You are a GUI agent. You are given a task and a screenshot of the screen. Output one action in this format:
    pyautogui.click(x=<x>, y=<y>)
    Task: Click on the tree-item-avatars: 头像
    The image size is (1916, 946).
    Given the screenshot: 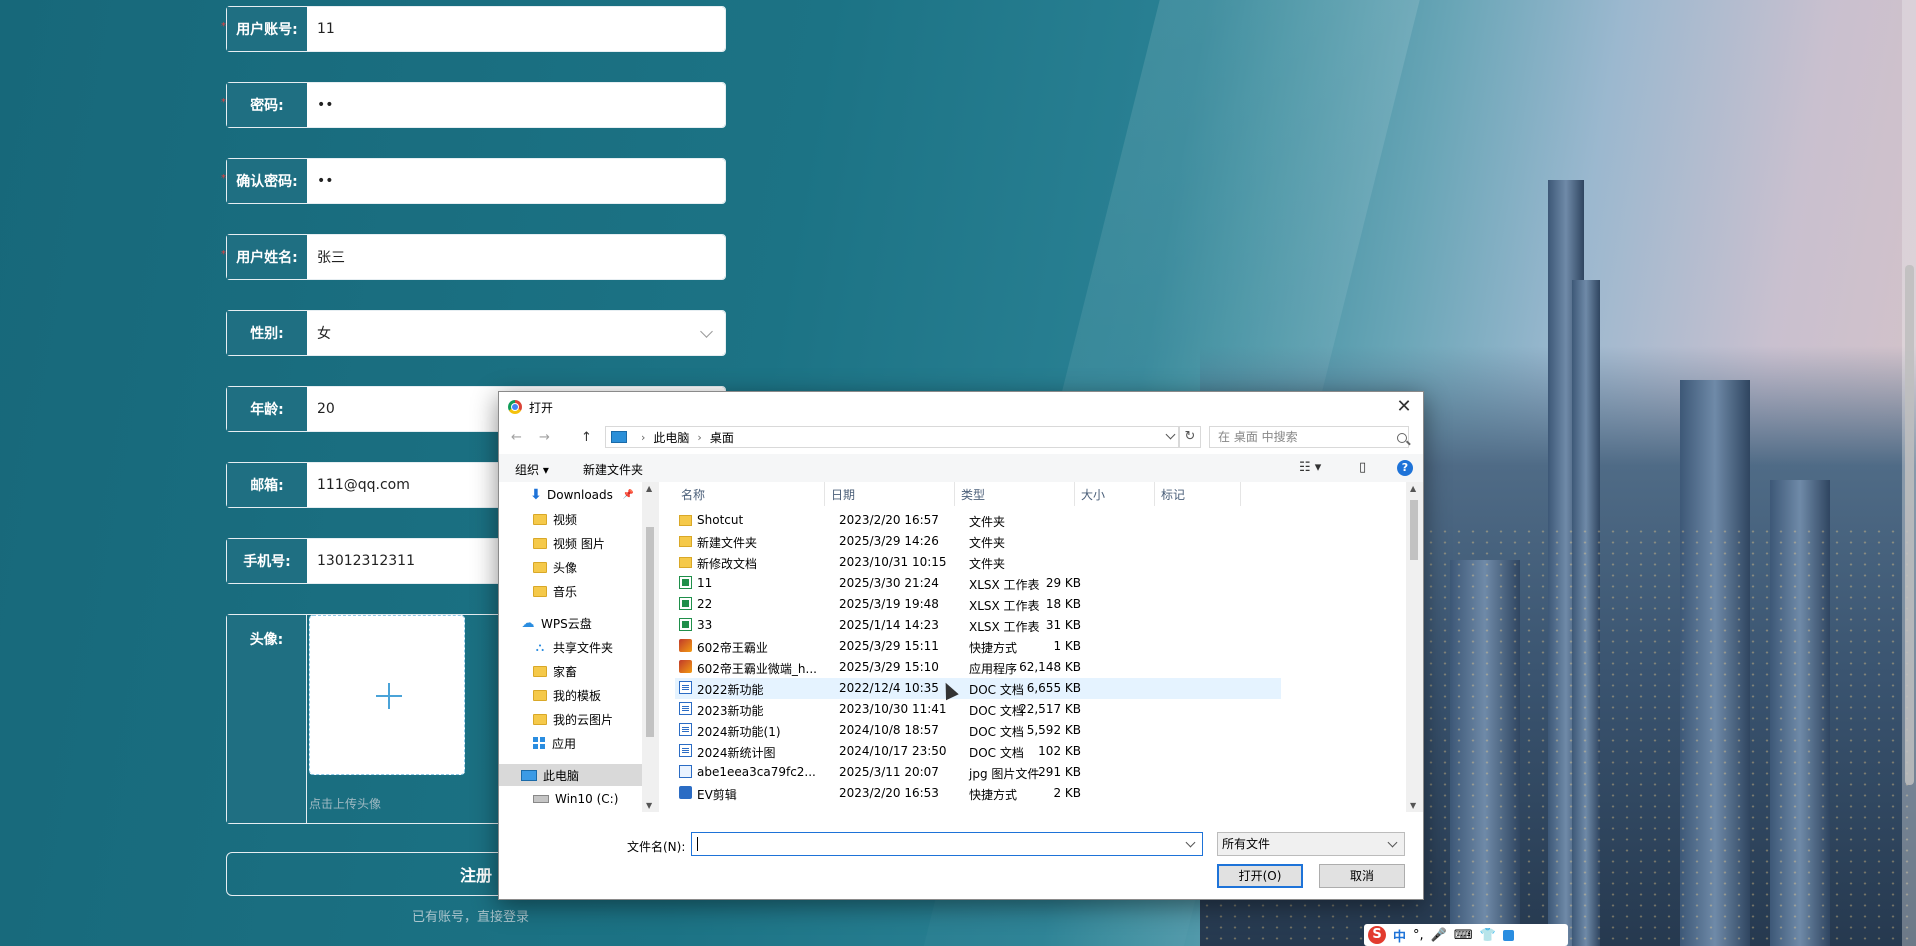 What is the action you would take?
    pyautogui.click(x=555, y=567)
    